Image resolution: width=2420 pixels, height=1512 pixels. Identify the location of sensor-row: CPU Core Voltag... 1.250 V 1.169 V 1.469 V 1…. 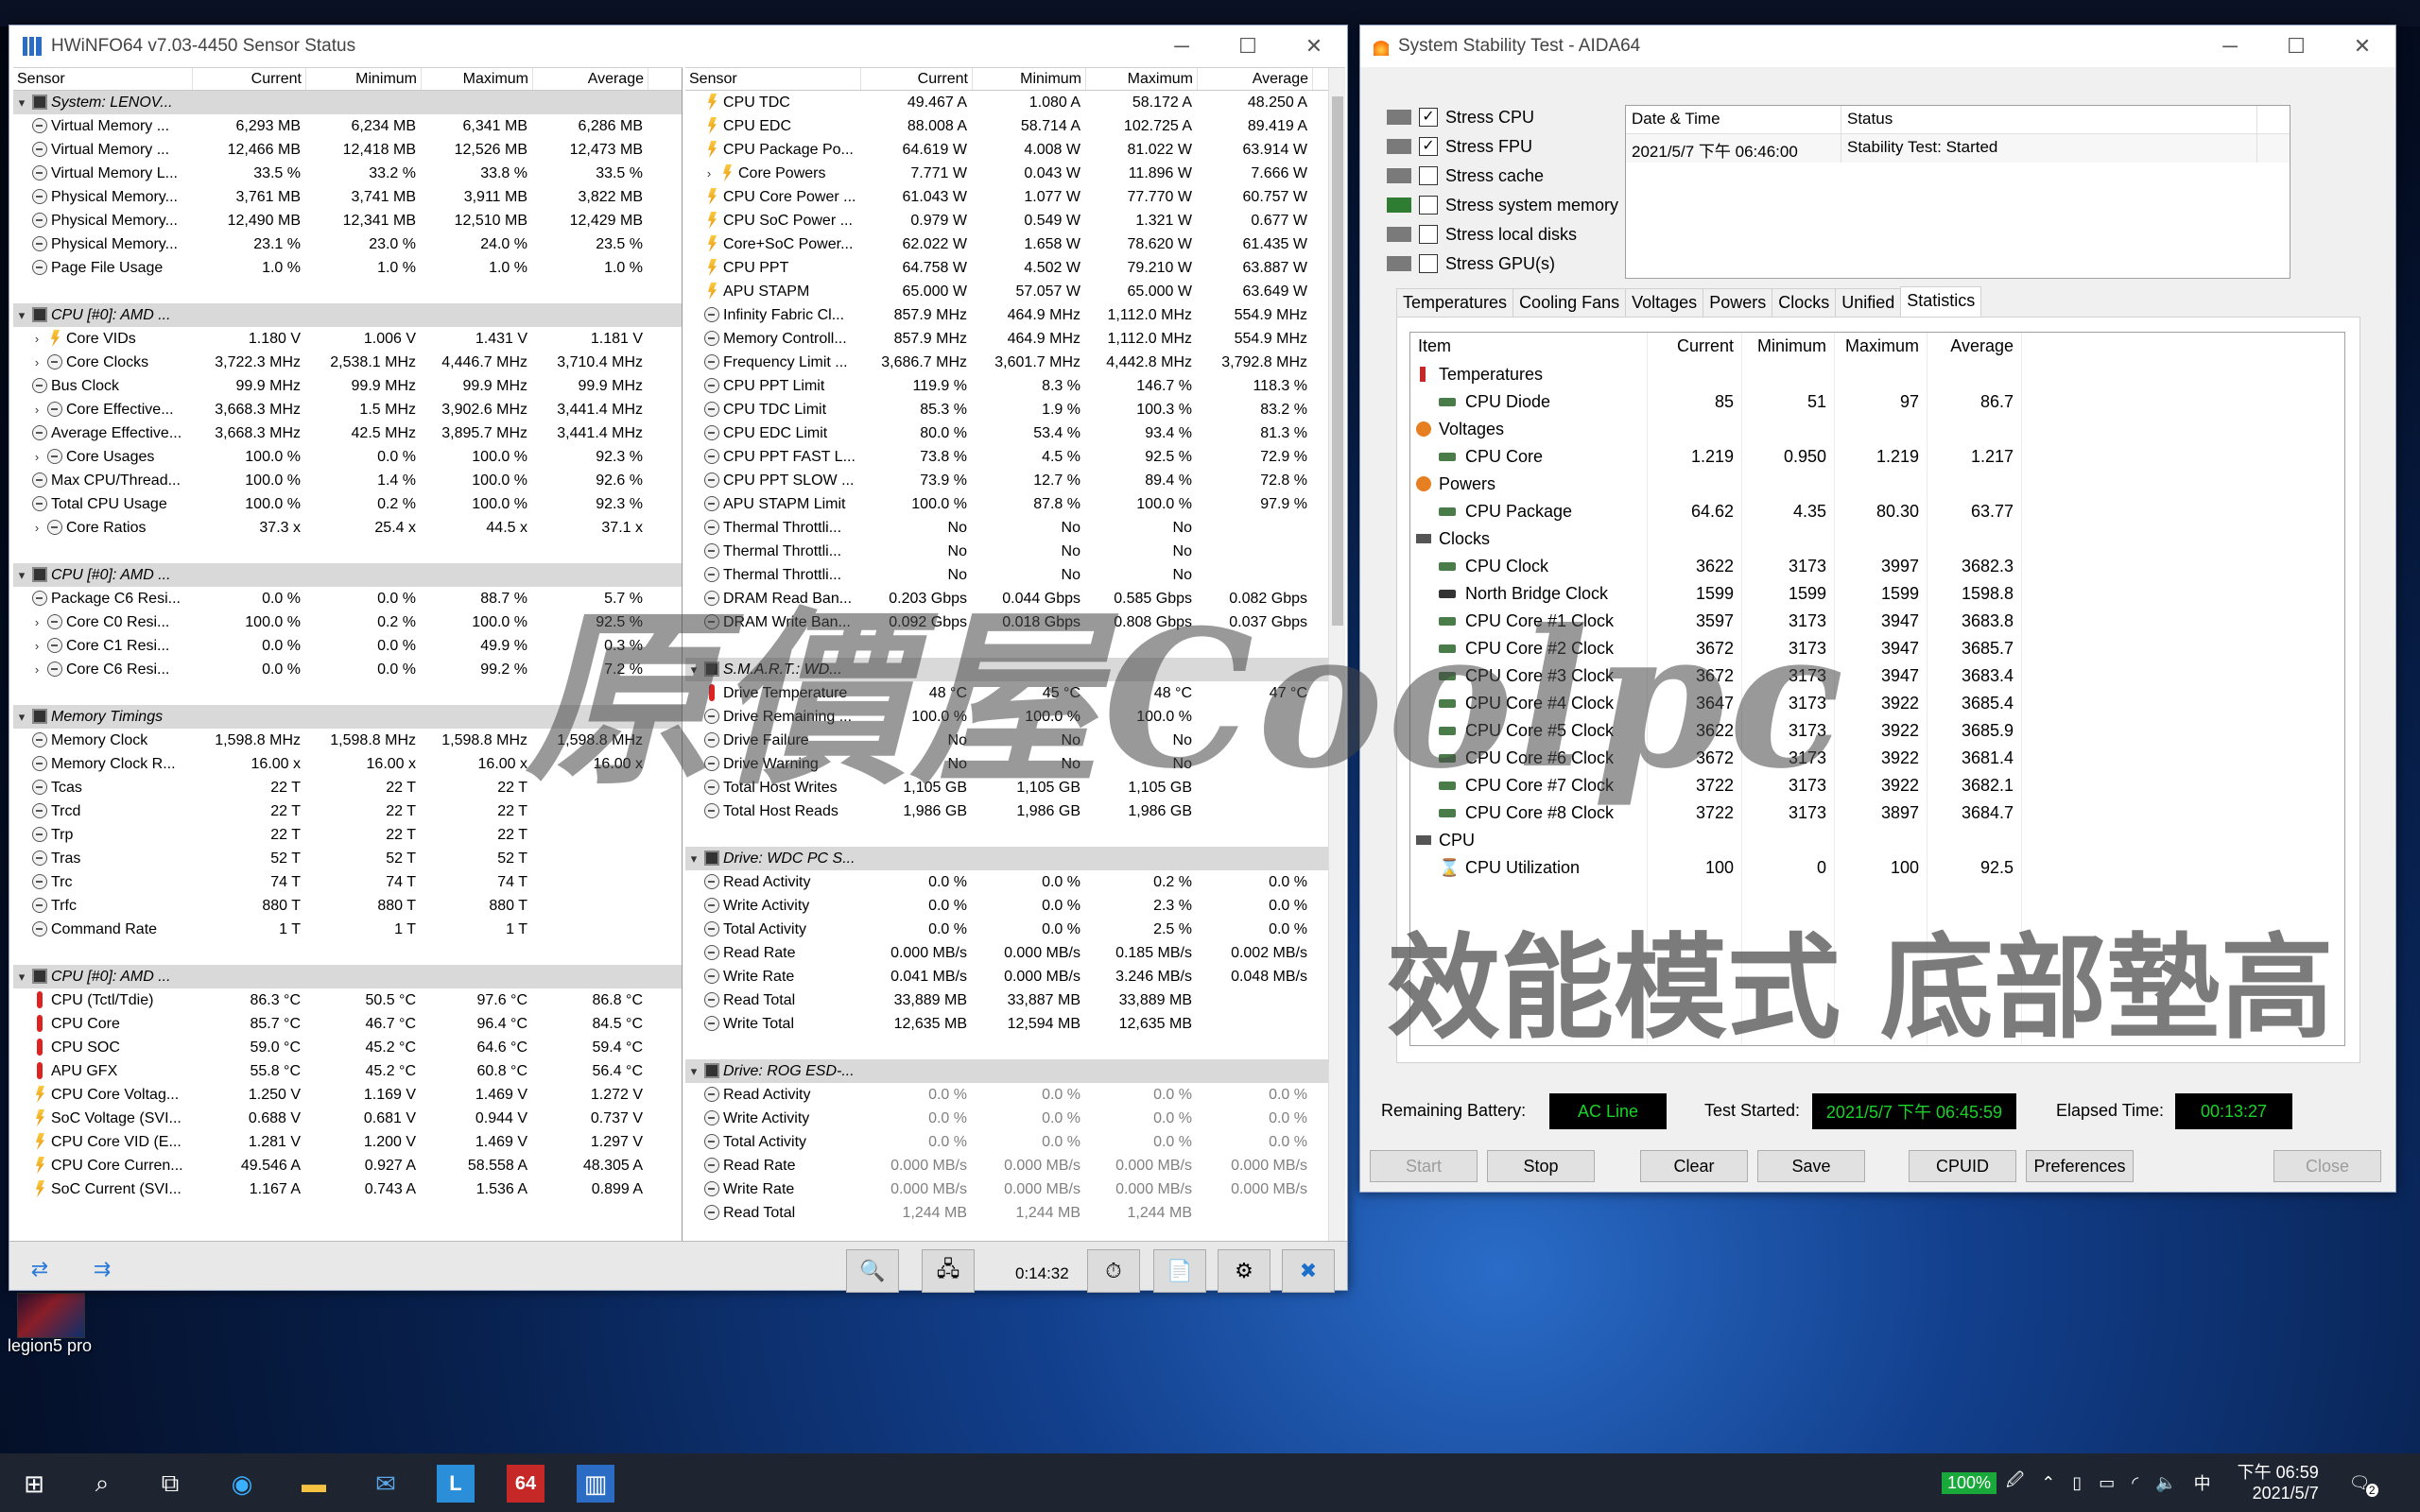
(347, 1095).